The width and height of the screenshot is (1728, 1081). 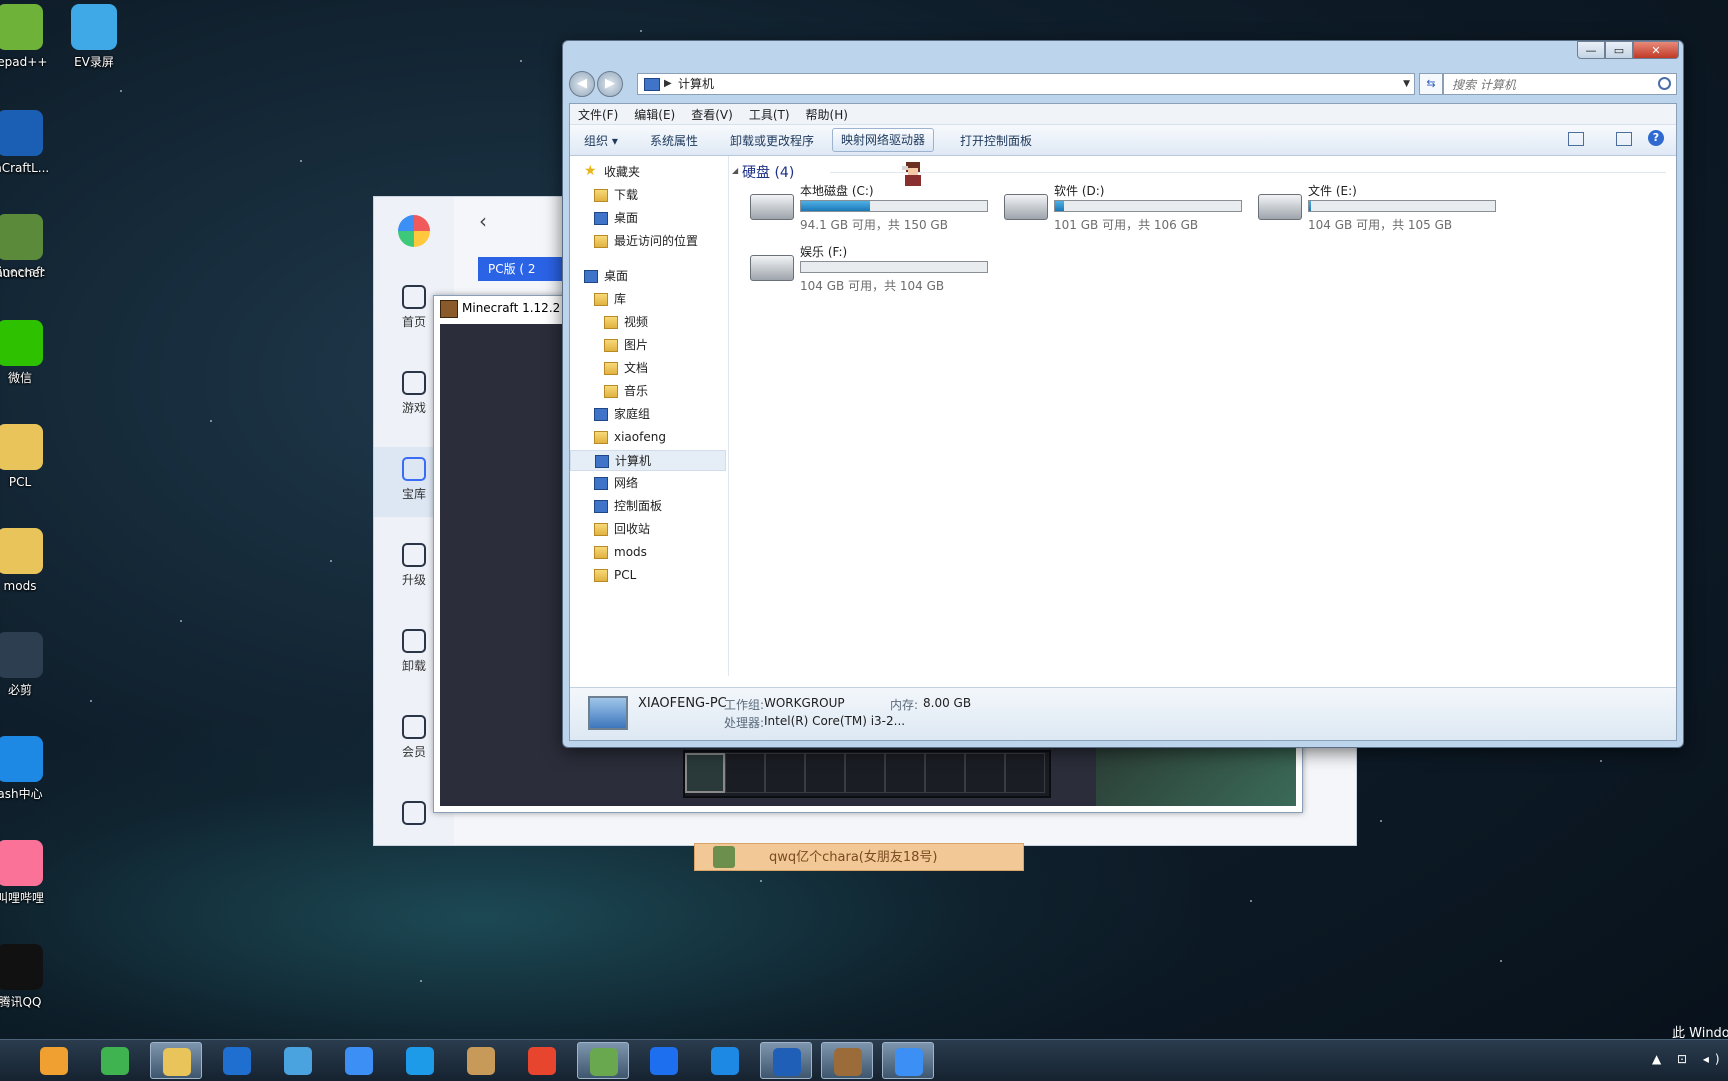 I want to click on taskbar-button-translator, so click(x=420, y=1060).